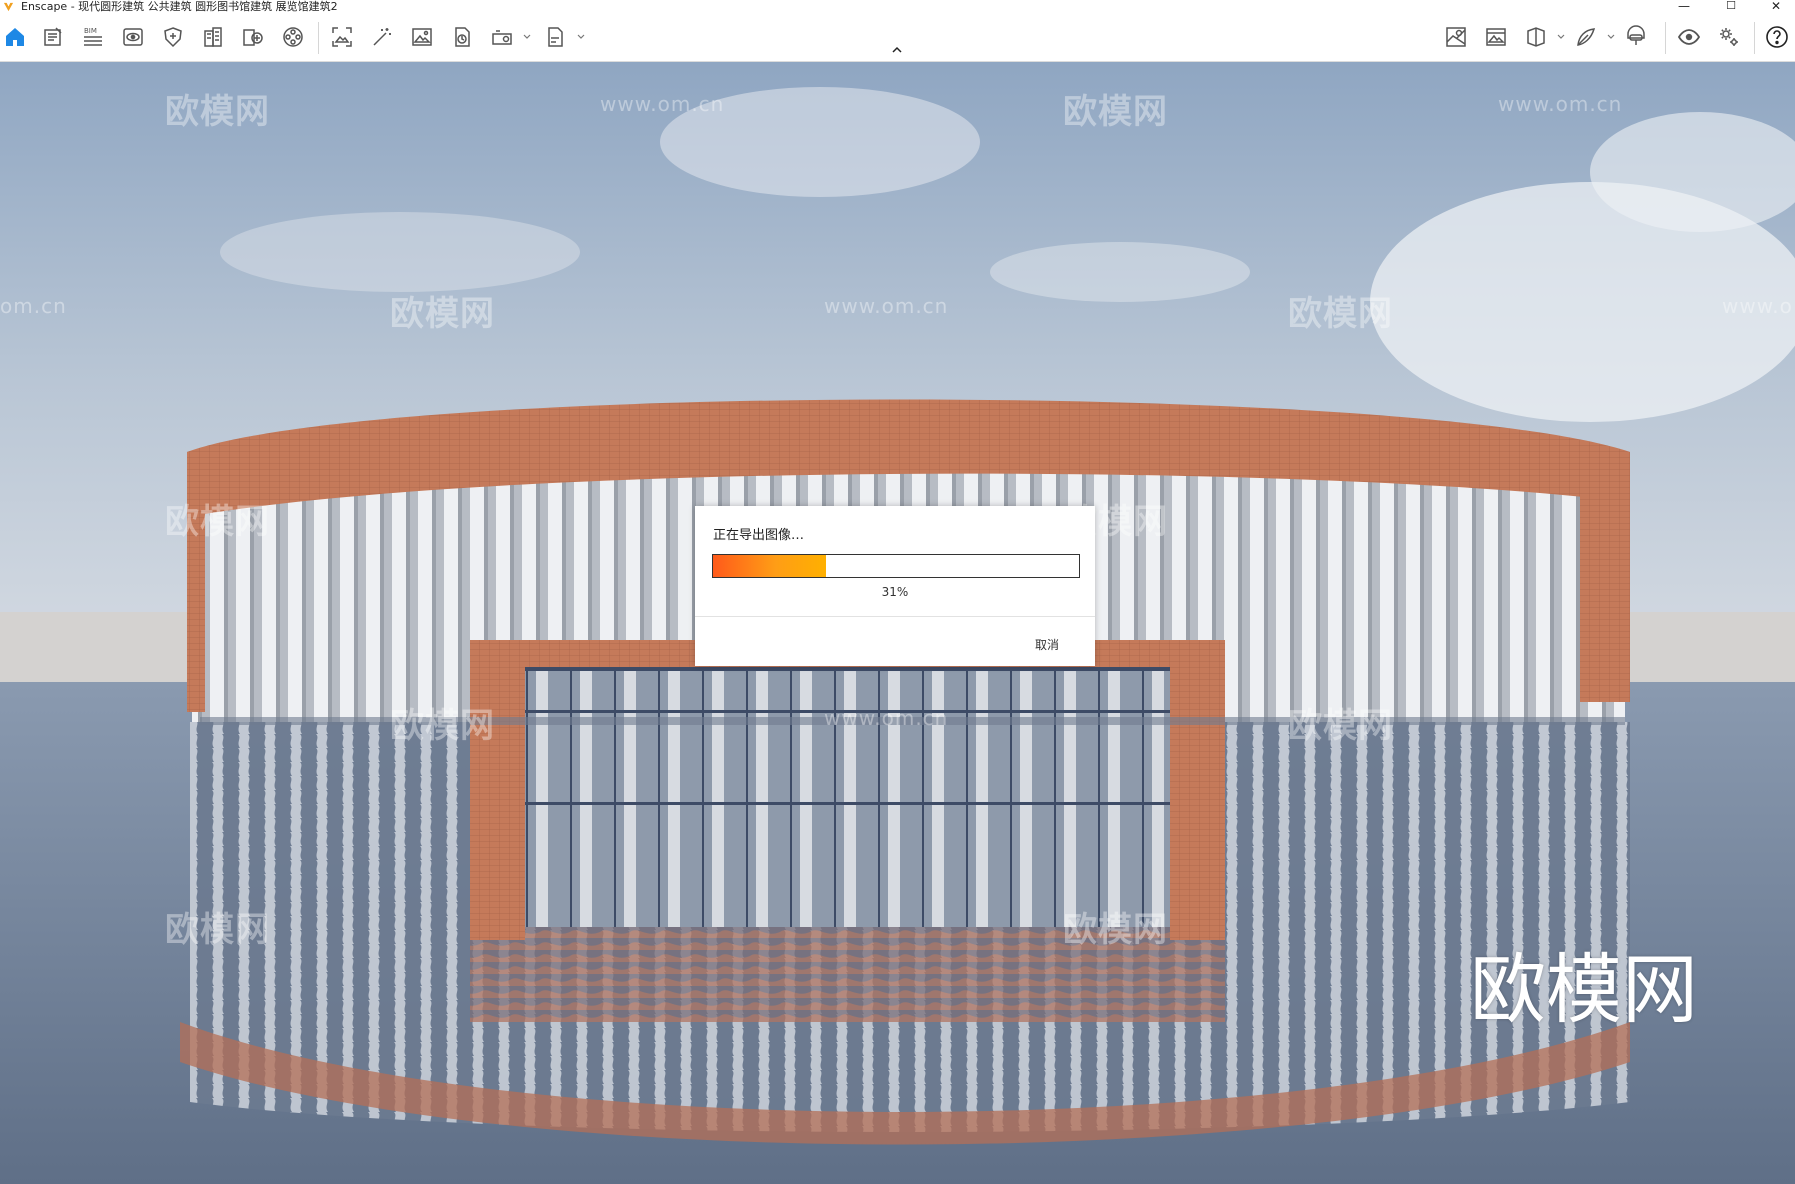 This screenshot has width=1795, height=1184. I want to click on bim-icon: BIM, so click(93, 36).